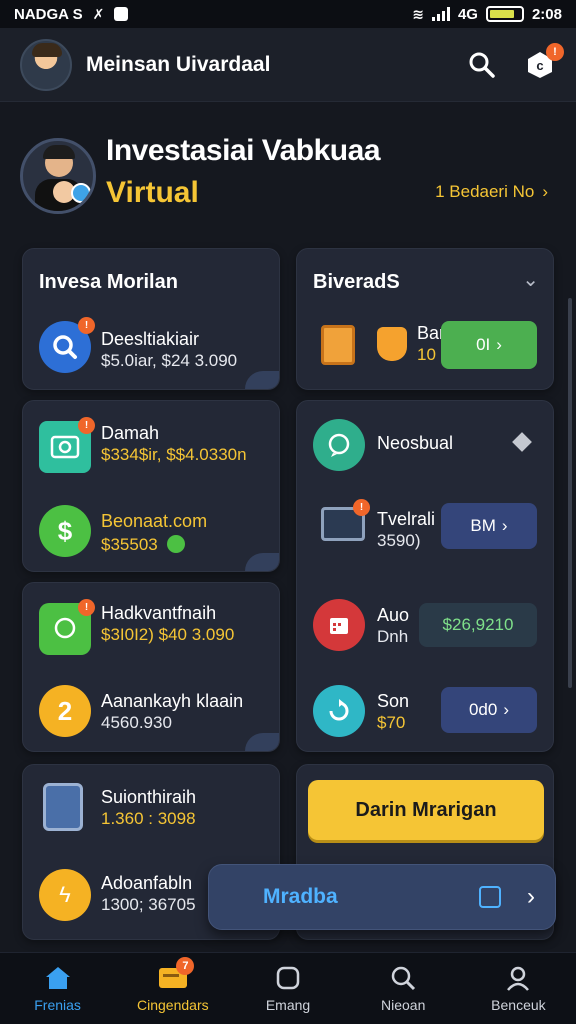 Image resolution: width=576 pixels, height=1024 pixels. Describe the element at coordinates (159, 613) in the screenshot. I see `row-title: Hadkvantfnaih` at that location.